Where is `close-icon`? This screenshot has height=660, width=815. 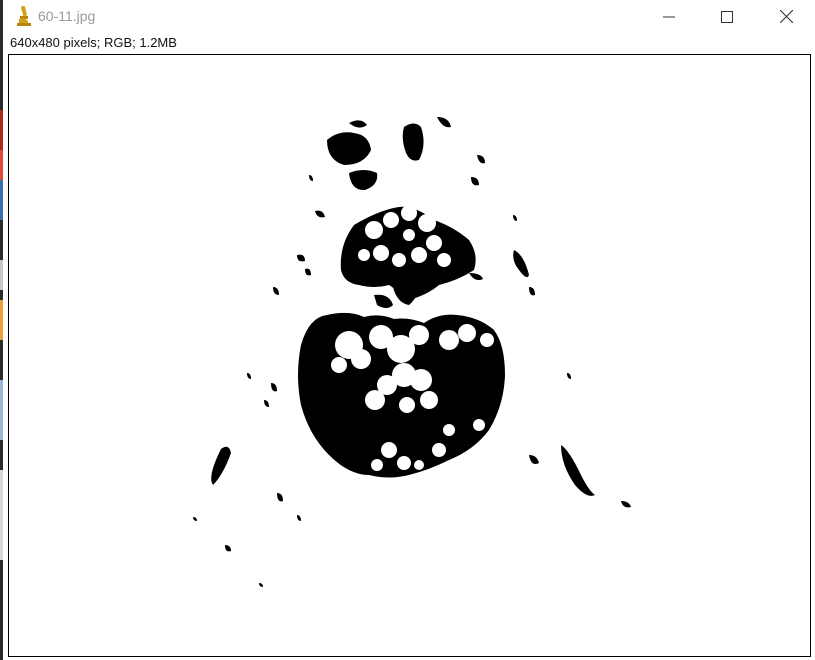
close-icon is located at coordinates (786, 16).